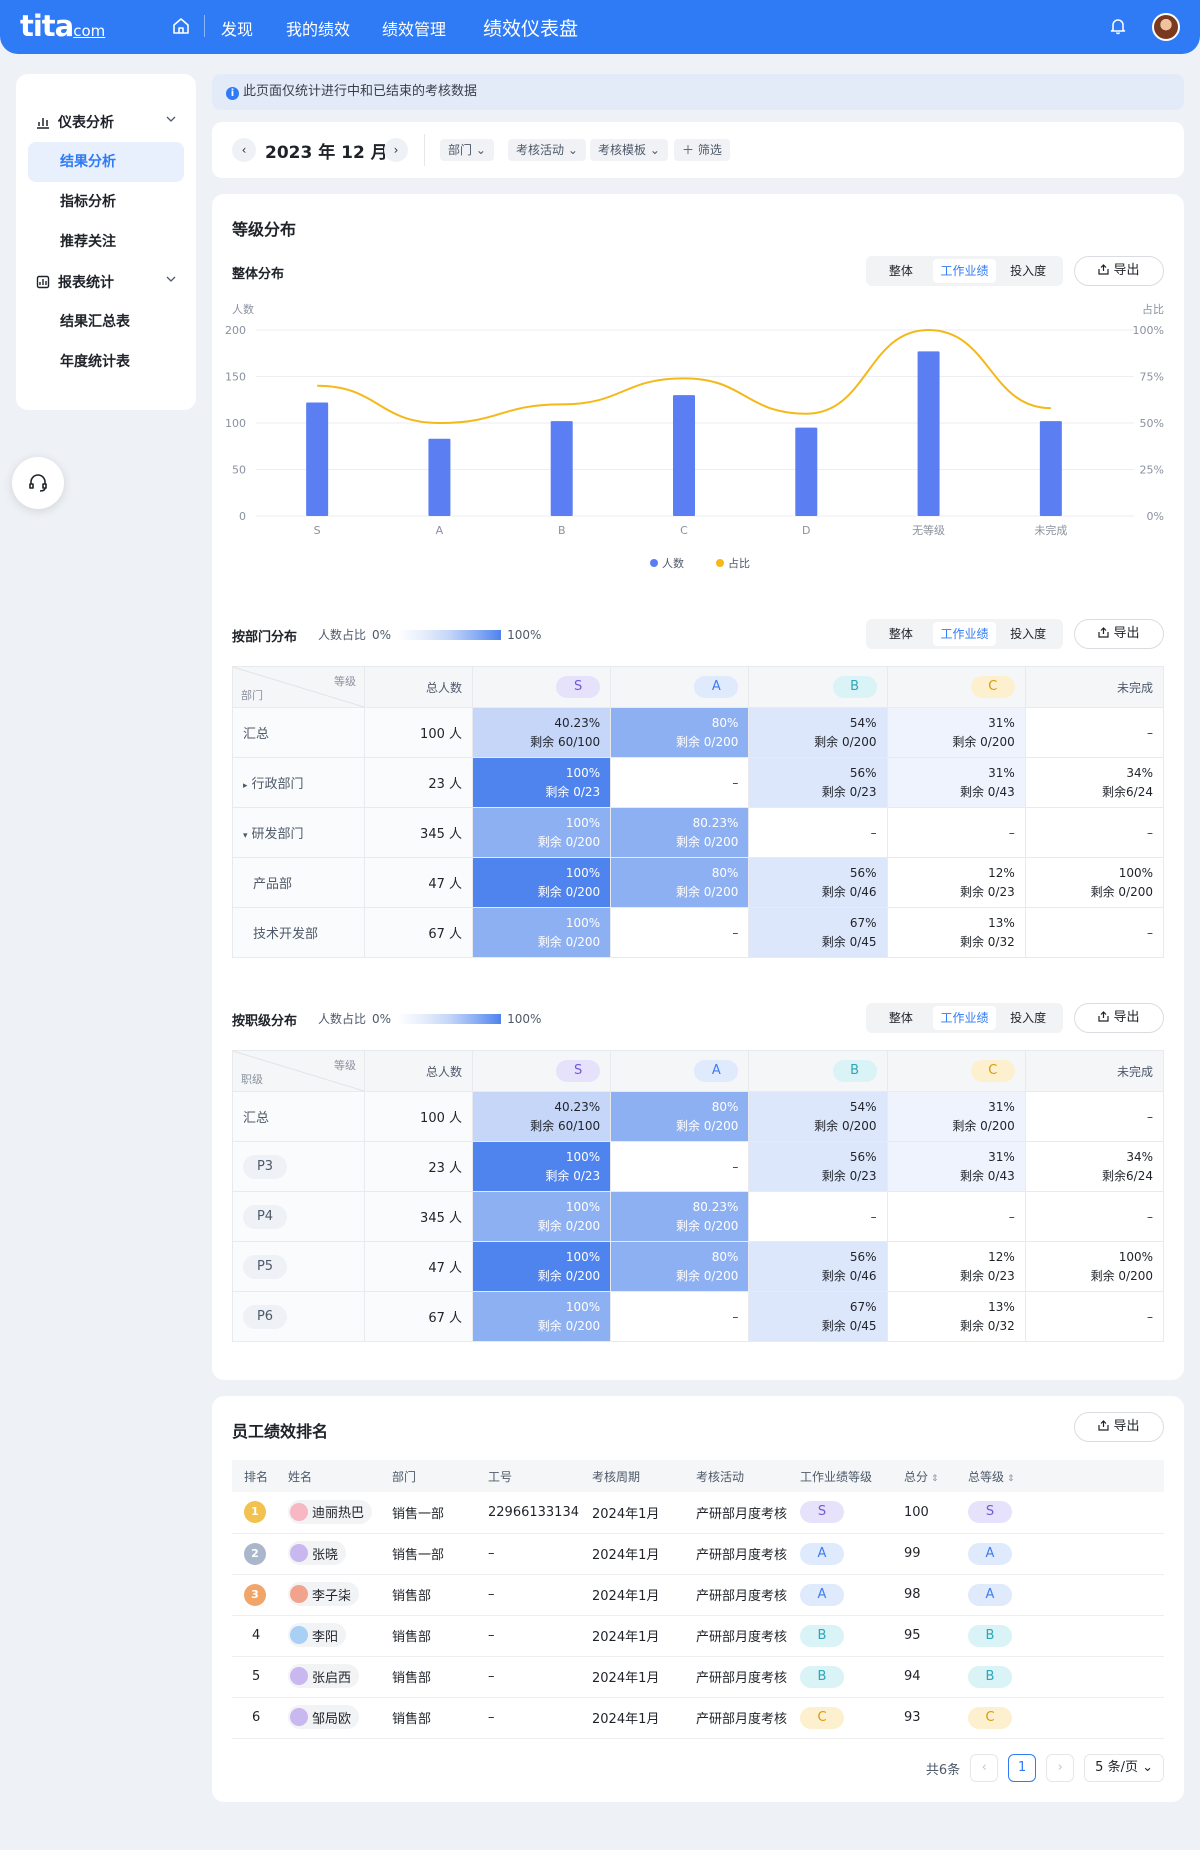 The width and height of the screenshot is (1200, 1850). I want to click on prev-month-button: ‹, so click(244, 150).